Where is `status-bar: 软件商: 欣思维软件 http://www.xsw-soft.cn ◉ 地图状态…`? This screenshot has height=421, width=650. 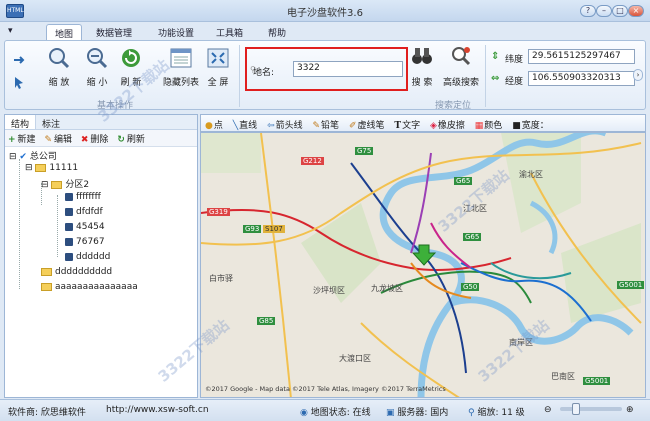 status-bar: 软件商: 欣思维软件 http://www.xsw-soft.cn ◉ 地图状态… is located at coordinates (325, 410).